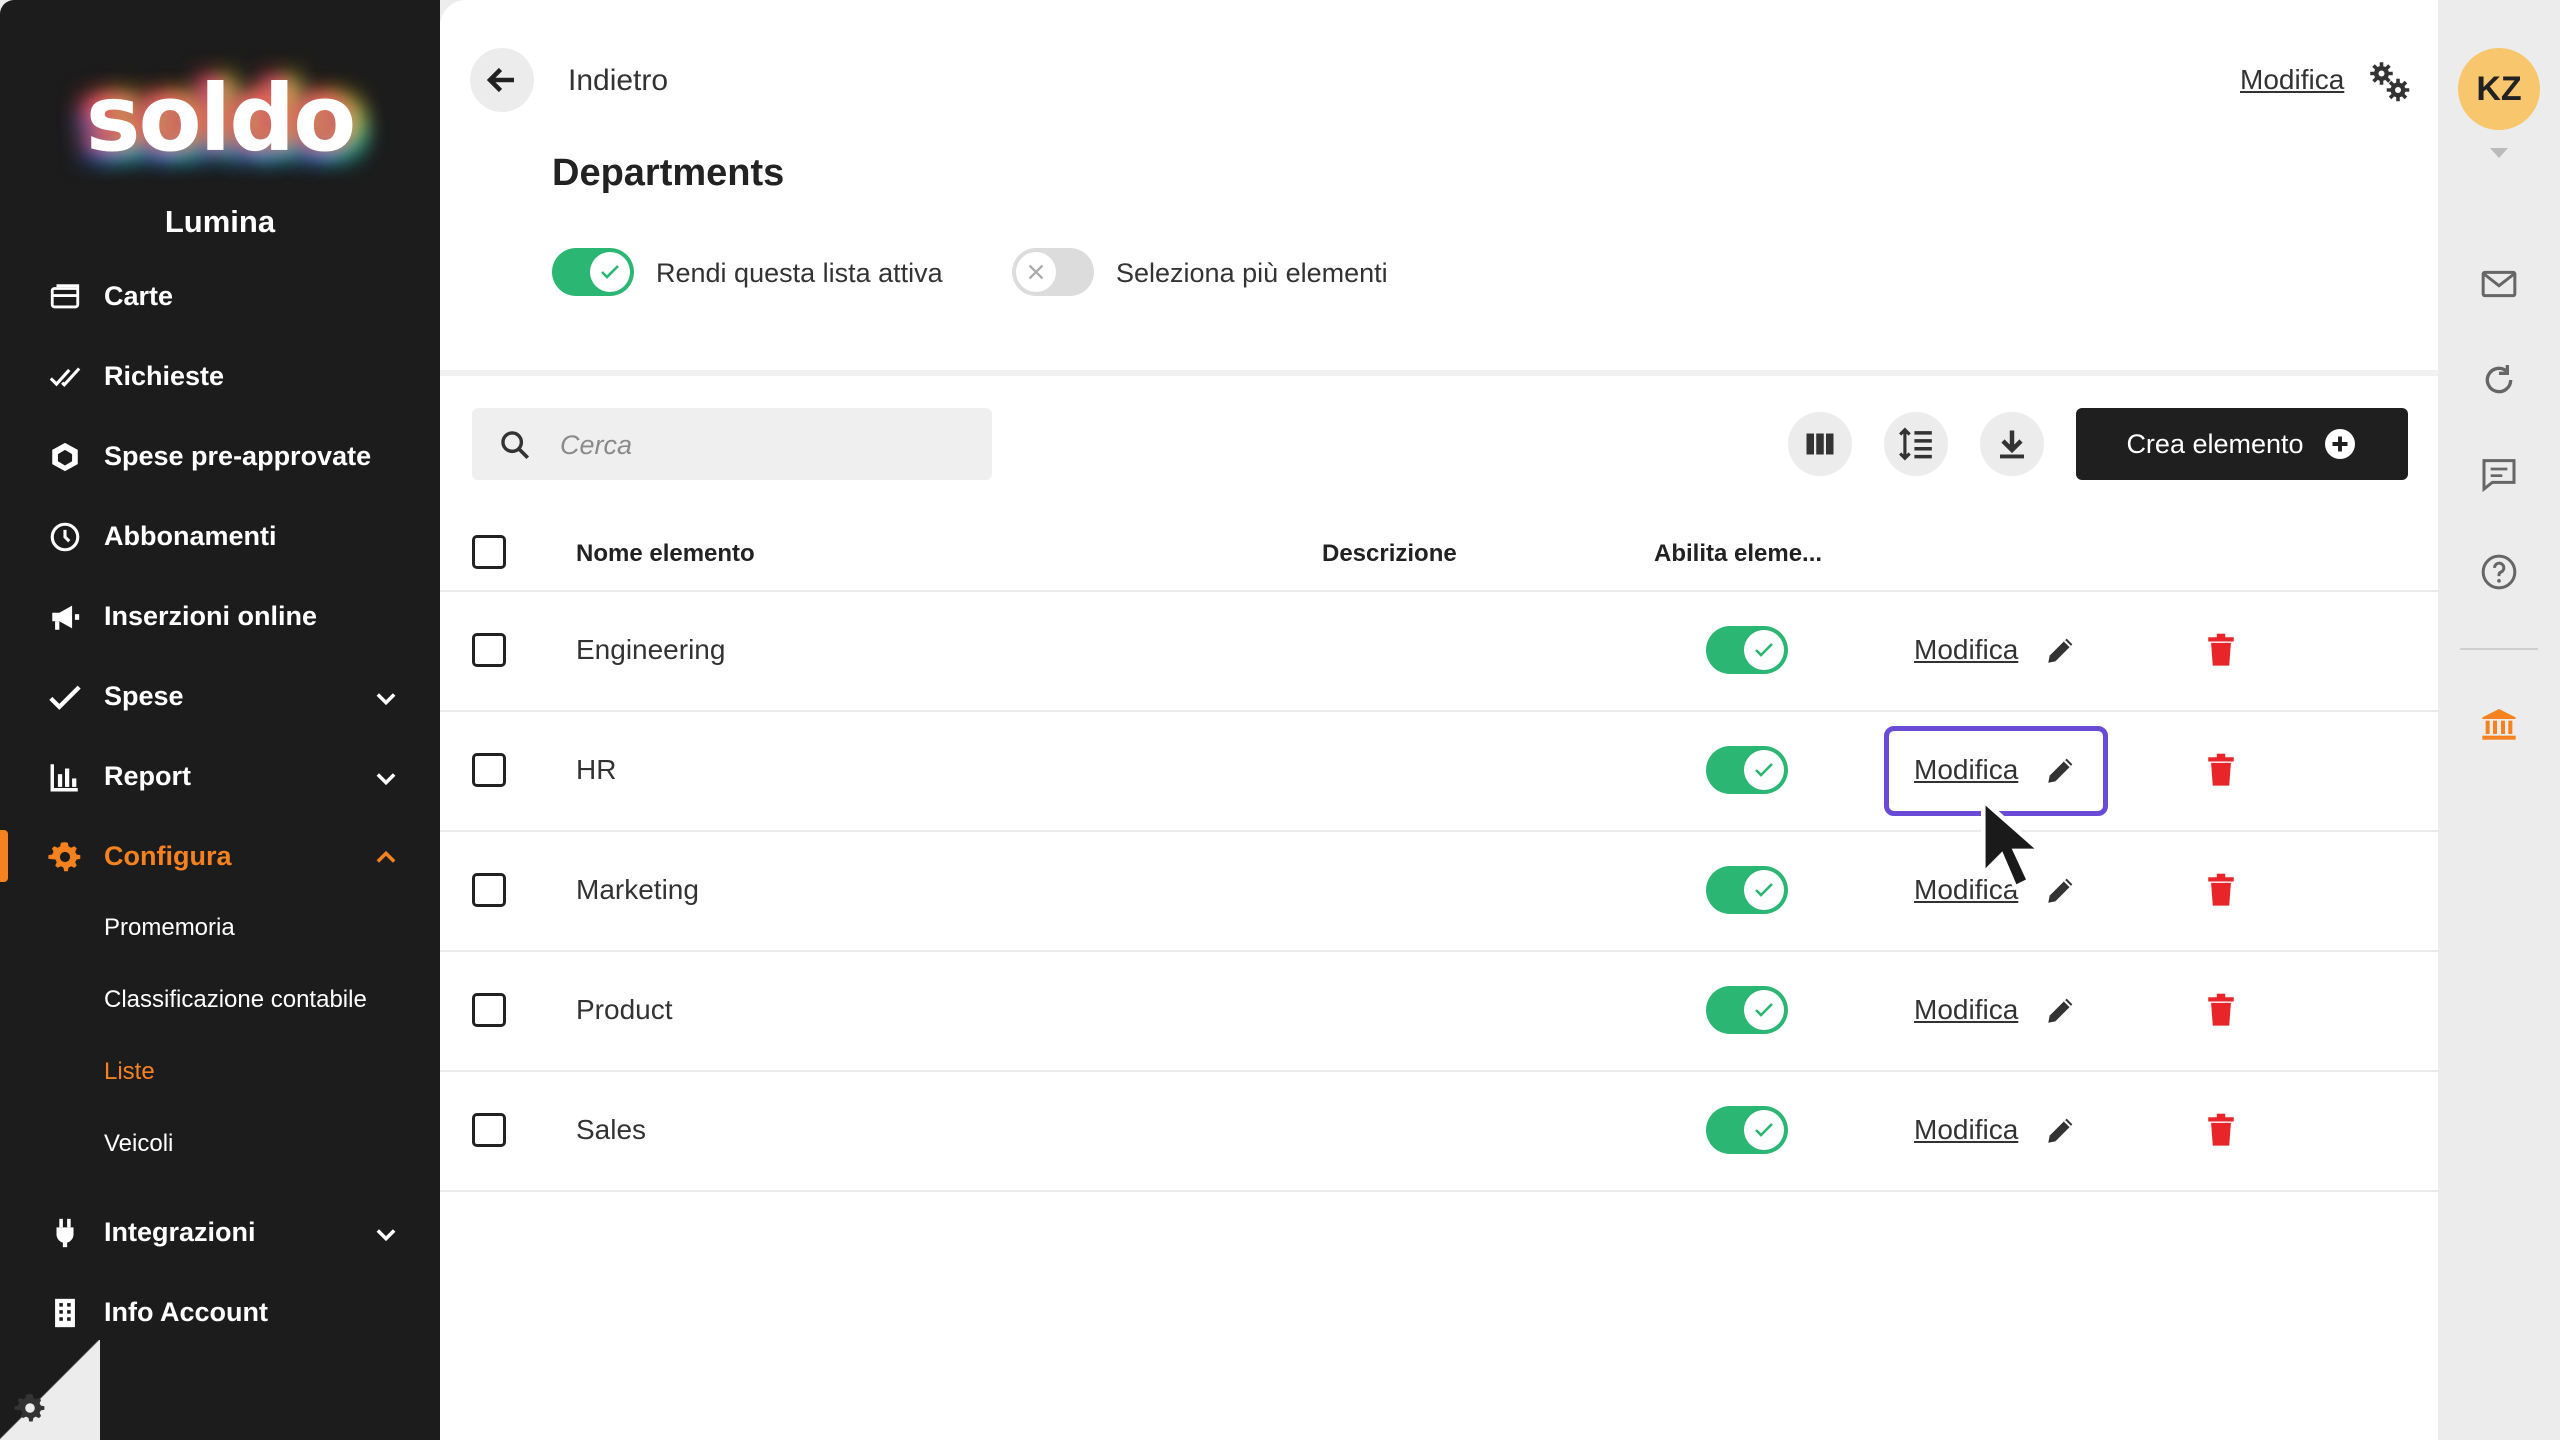 This screenshot has height=1440, width=2560. What do you see at coordinates (386, 856) in the screenshot?
I see `chevron-up-icon` at bounding box center [386, 856].